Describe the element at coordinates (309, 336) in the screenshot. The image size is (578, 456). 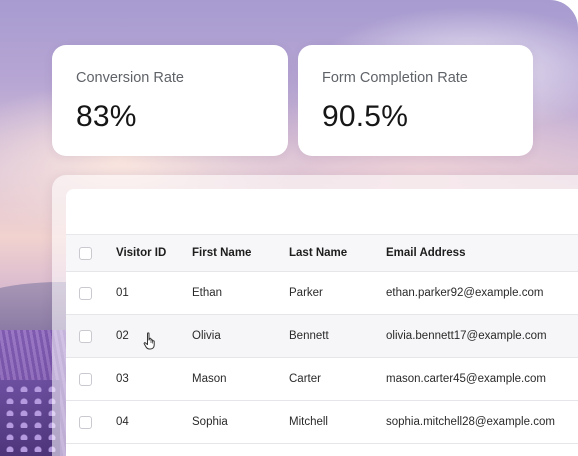
I see `cell-last-name: Bennett` at that location.